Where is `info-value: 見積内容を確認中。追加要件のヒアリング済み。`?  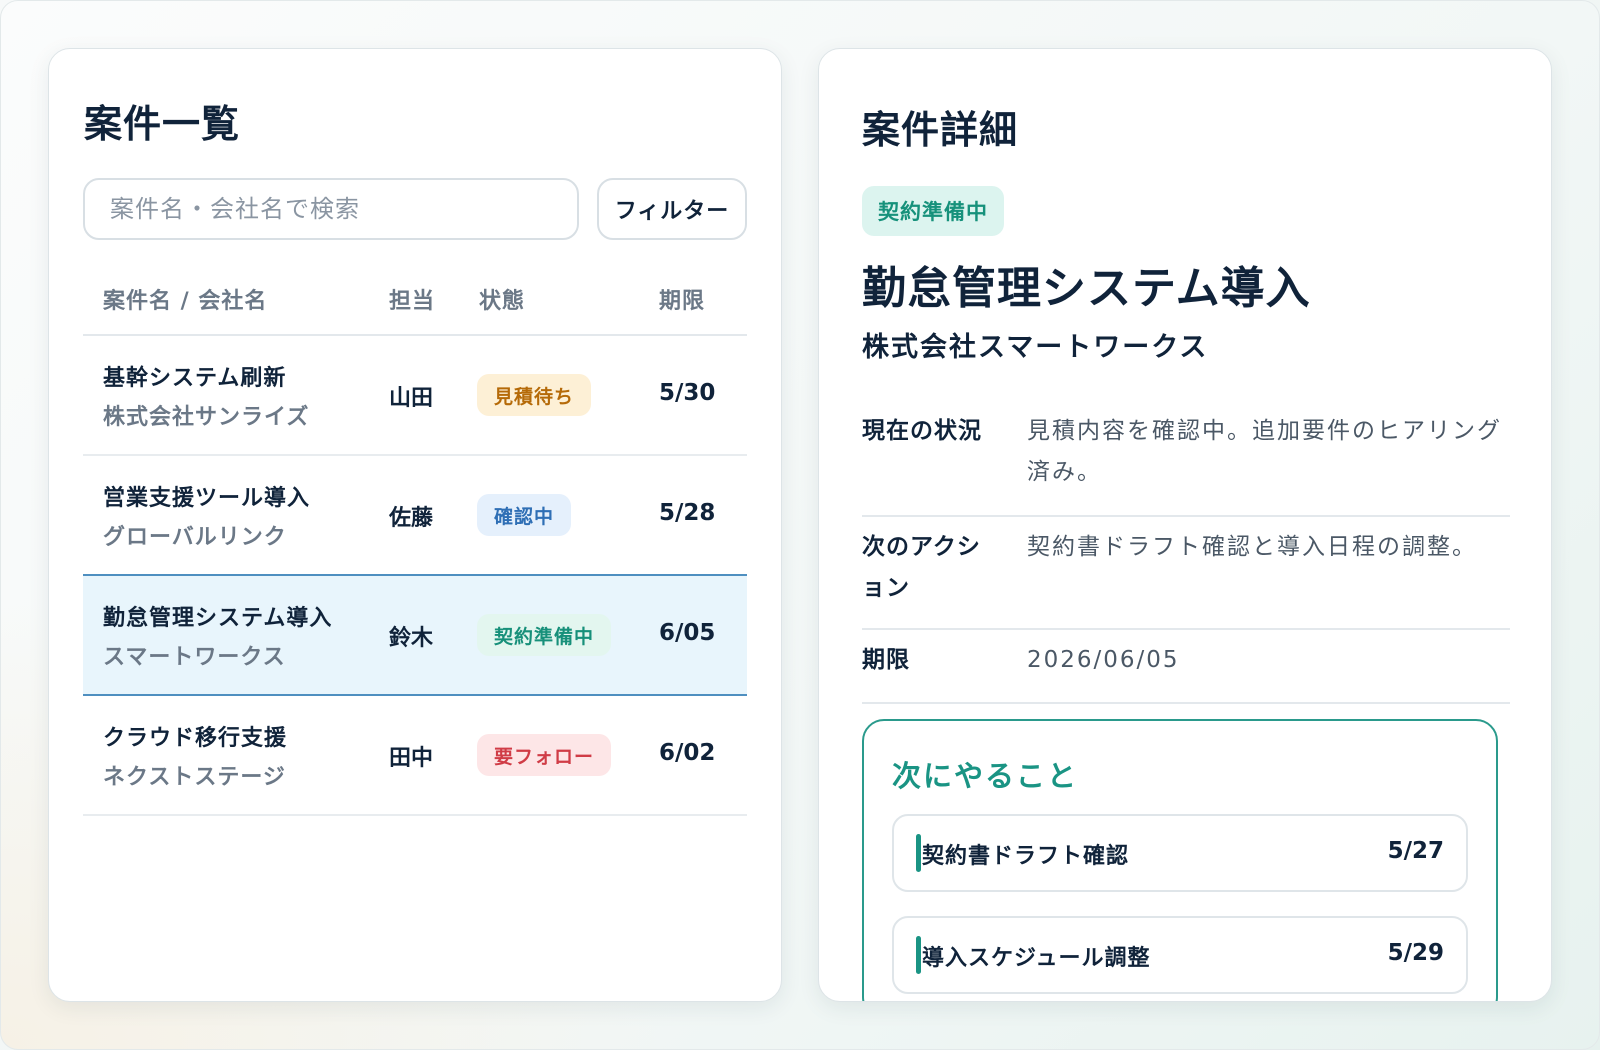
info-value: 見積内容を確認中。追加要件のヒアリング済み。 is located at coordinates (1264, 451).